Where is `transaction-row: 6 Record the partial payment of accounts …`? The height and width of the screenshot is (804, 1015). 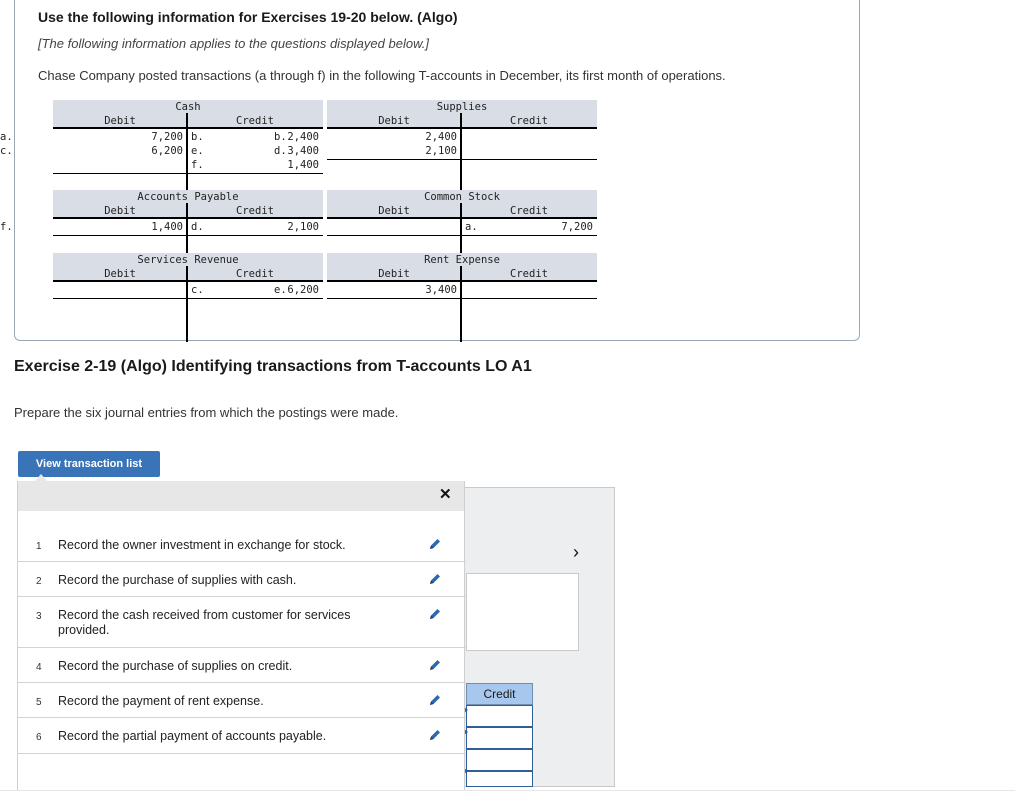 transaction-row: 6 Record the partial payment of accounts … is located at coordinates (242, 736).